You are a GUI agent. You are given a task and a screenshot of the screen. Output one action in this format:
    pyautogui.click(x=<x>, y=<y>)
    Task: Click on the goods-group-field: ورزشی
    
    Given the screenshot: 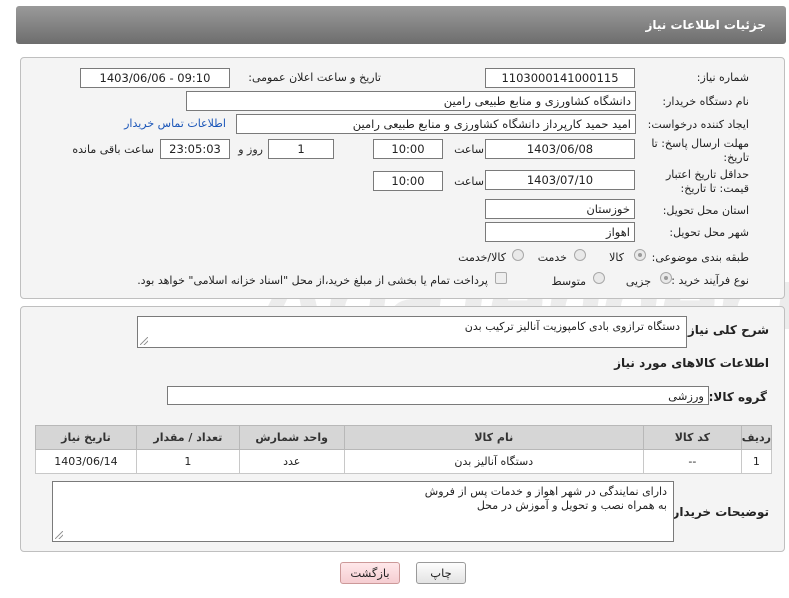 What is the action you would take?
    pyautogui.click(x=438, y=395)
    